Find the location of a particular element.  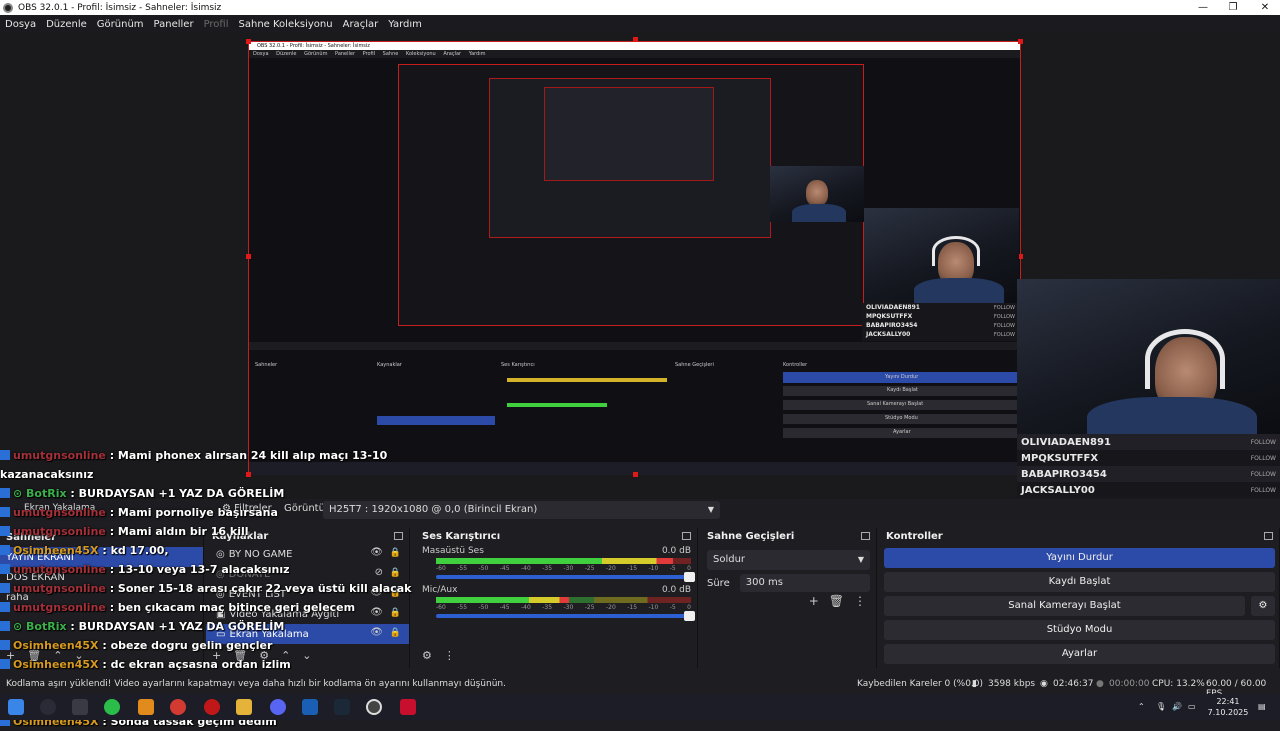

search-icon is located at coordinates (48, 707).